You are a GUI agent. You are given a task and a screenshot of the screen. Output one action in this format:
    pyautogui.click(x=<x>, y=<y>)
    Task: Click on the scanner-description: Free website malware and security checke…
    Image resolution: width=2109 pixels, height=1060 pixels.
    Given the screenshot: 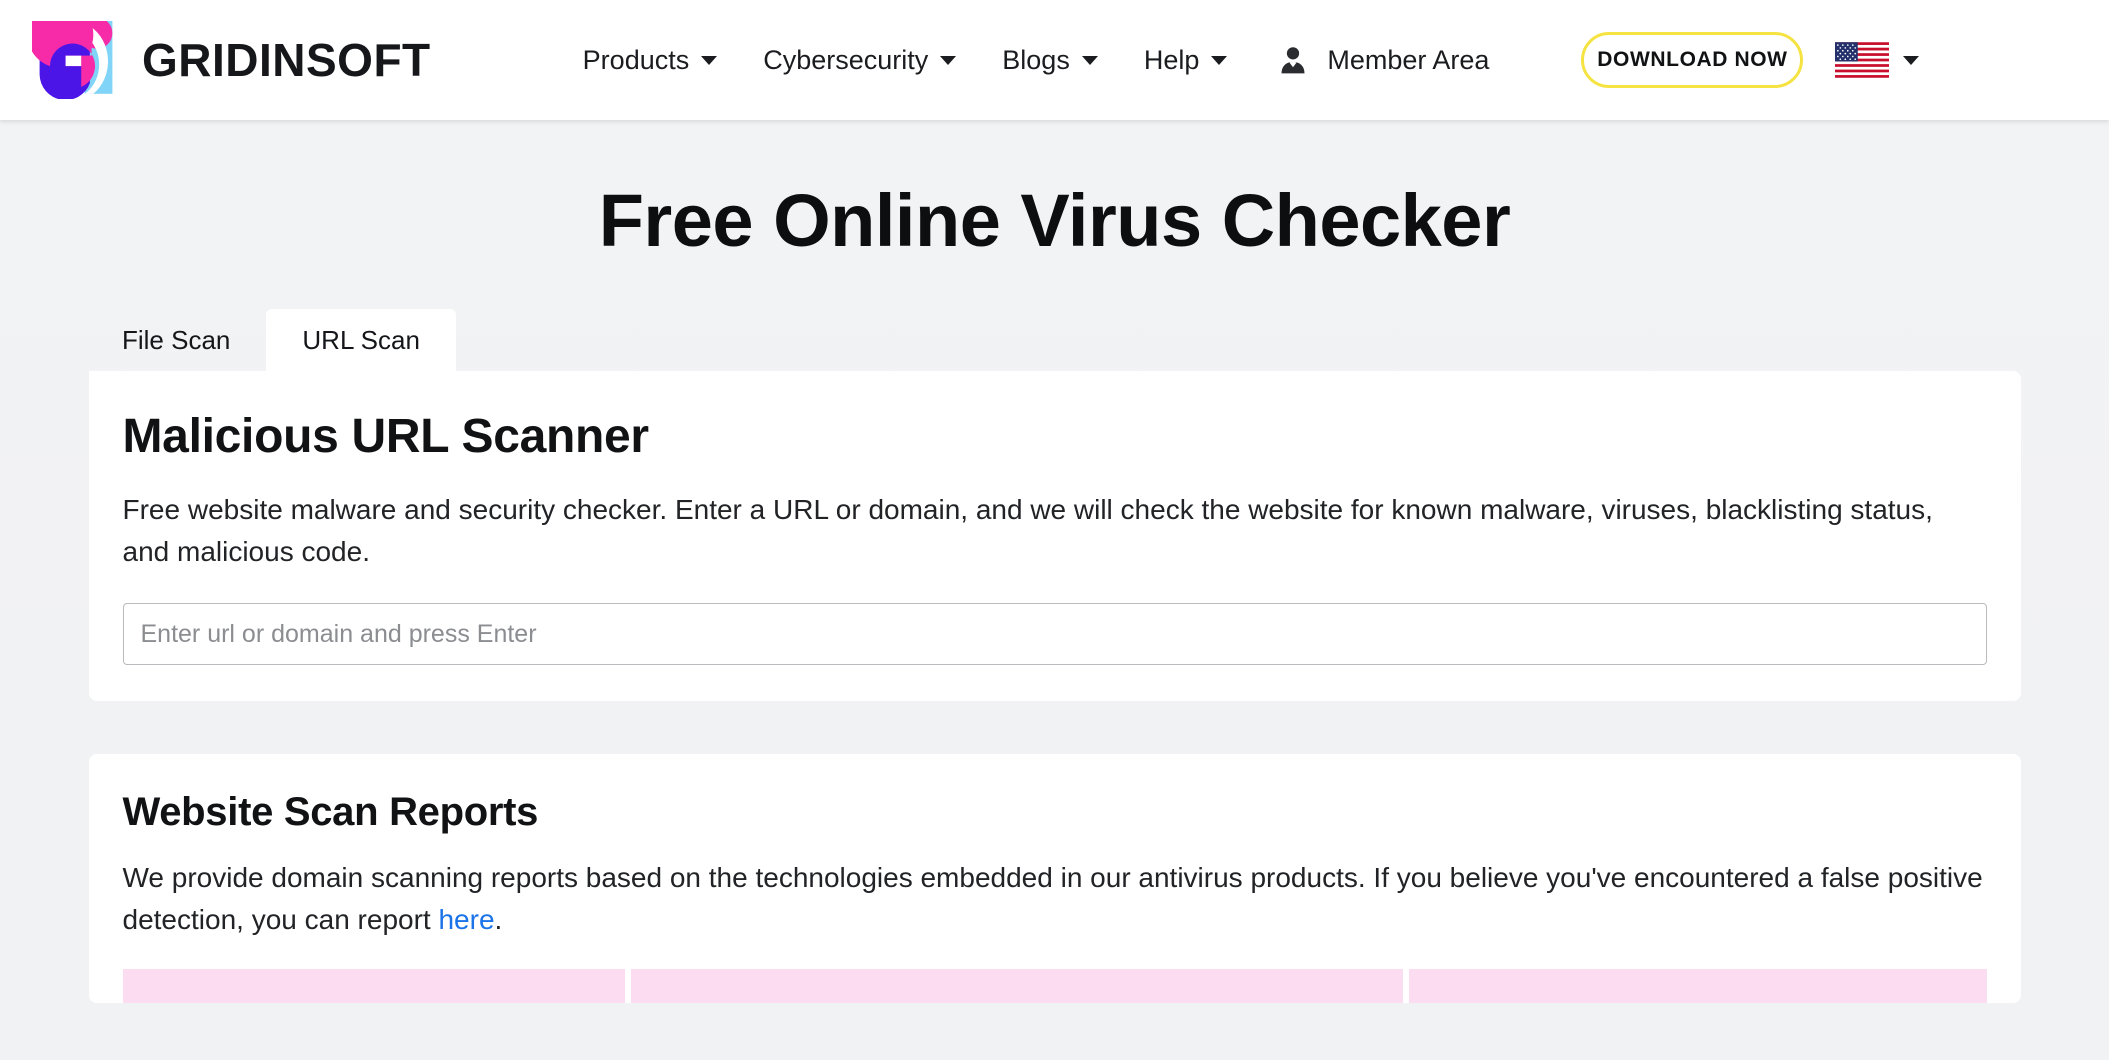 What is the action you would take?
    pyautogui.click(x=1027, y=530)
    